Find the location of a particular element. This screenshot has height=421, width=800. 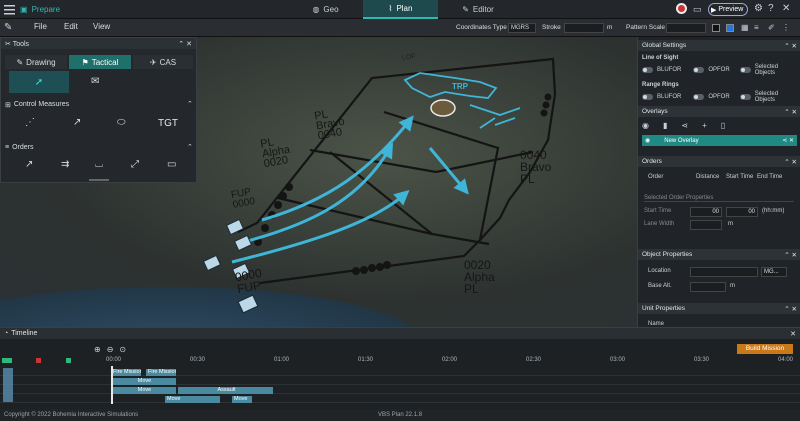

start-hours-input: 00 is located at coordinates (706, 212).